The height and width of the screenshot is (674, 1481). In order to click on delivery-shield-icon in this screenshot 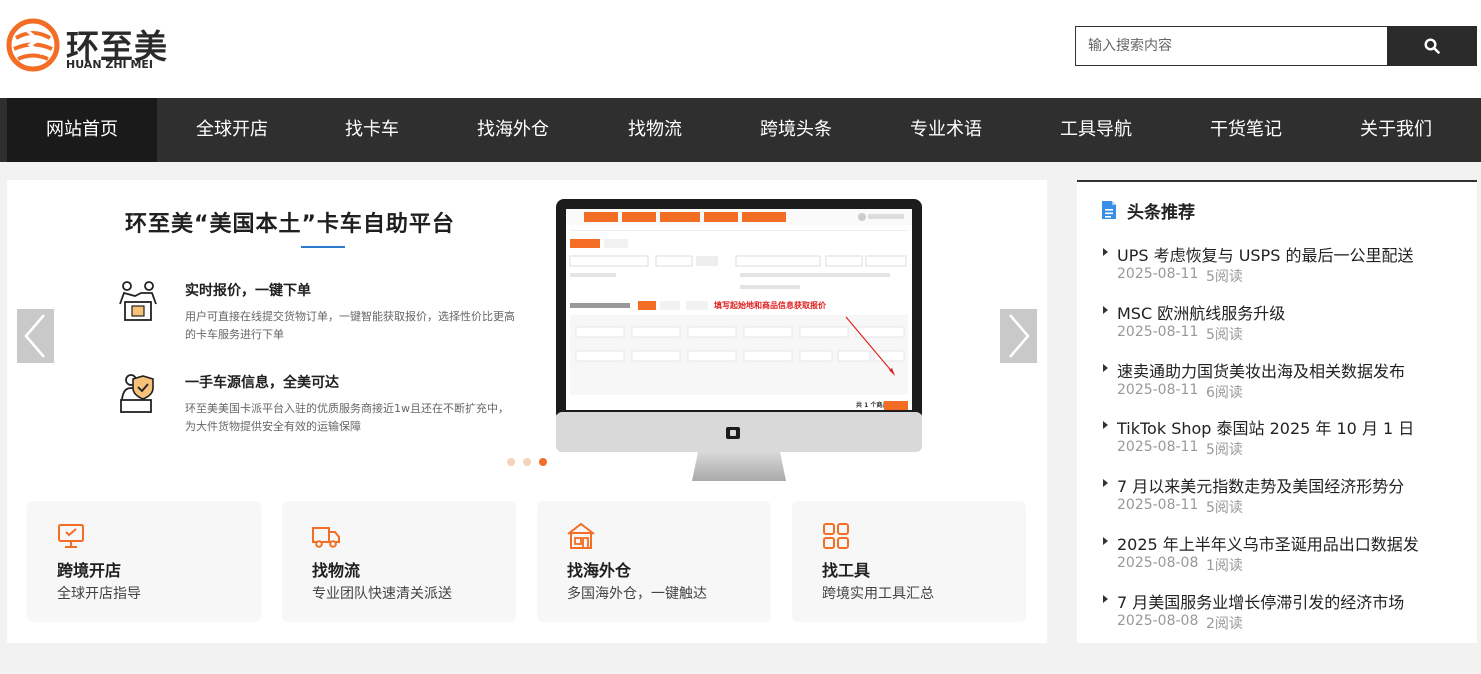, I will do `click(137, 393)`.